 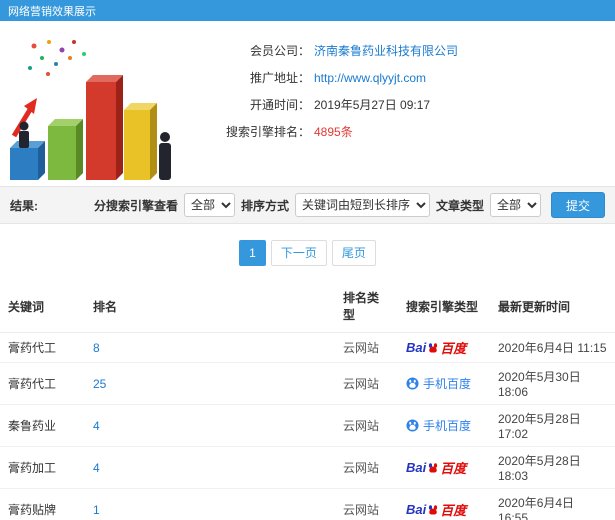 I want to click on bar-green, so click(x=65, y=149).